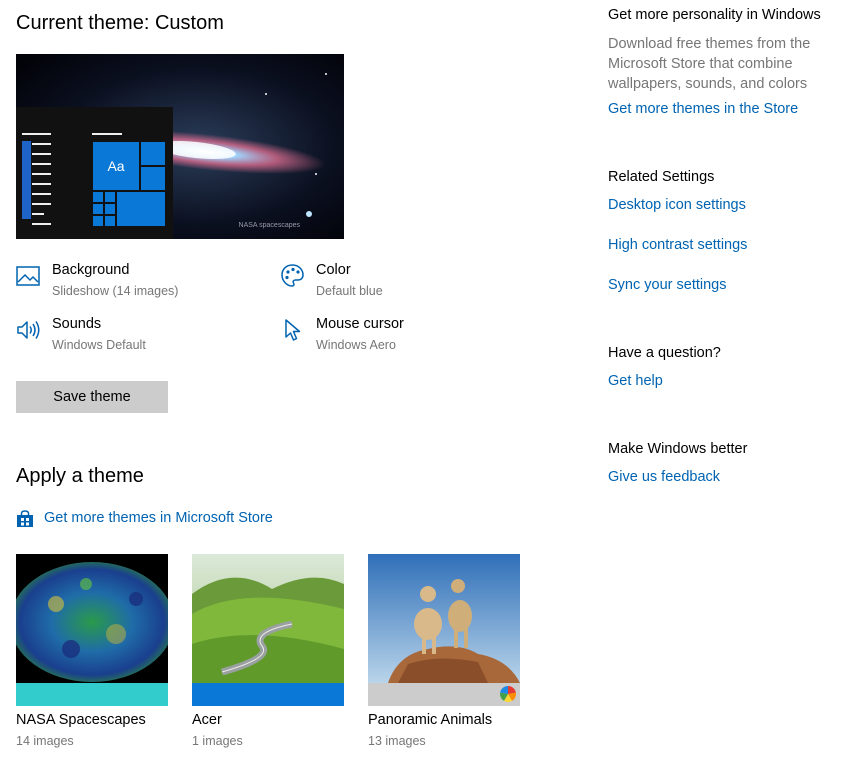 The image size is (850, 772). Describe the element at coordinates (269, 225) in the screenshot. I see `wallpaper-watermark: NASA spacescapes` at that location.